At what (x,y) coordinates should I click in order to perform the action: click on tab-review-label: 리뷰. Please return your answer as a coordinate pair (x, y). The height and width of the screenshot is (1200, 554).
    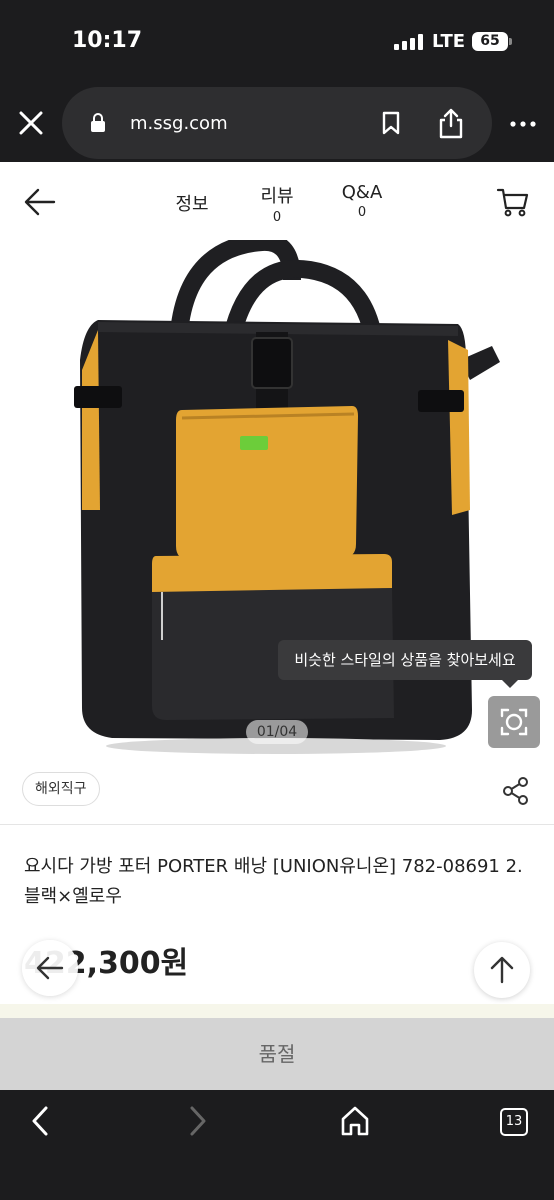
    Looking at the image, I should click on (277, 196).